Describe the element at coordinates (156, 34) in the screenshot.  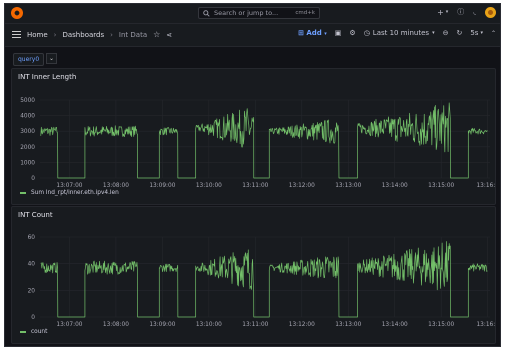
I see `star-icon: ☆` at that location.